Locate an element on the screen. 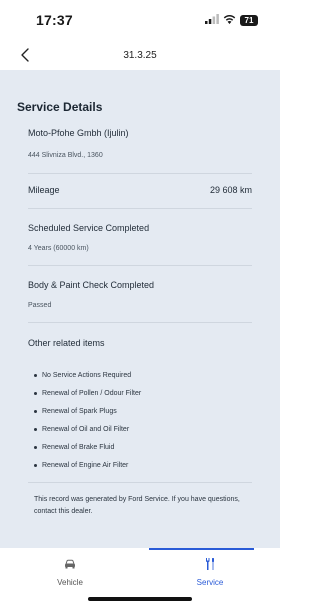 The image size is (320, 607). status-time: 17:37 is located at coordinates (54, 20).